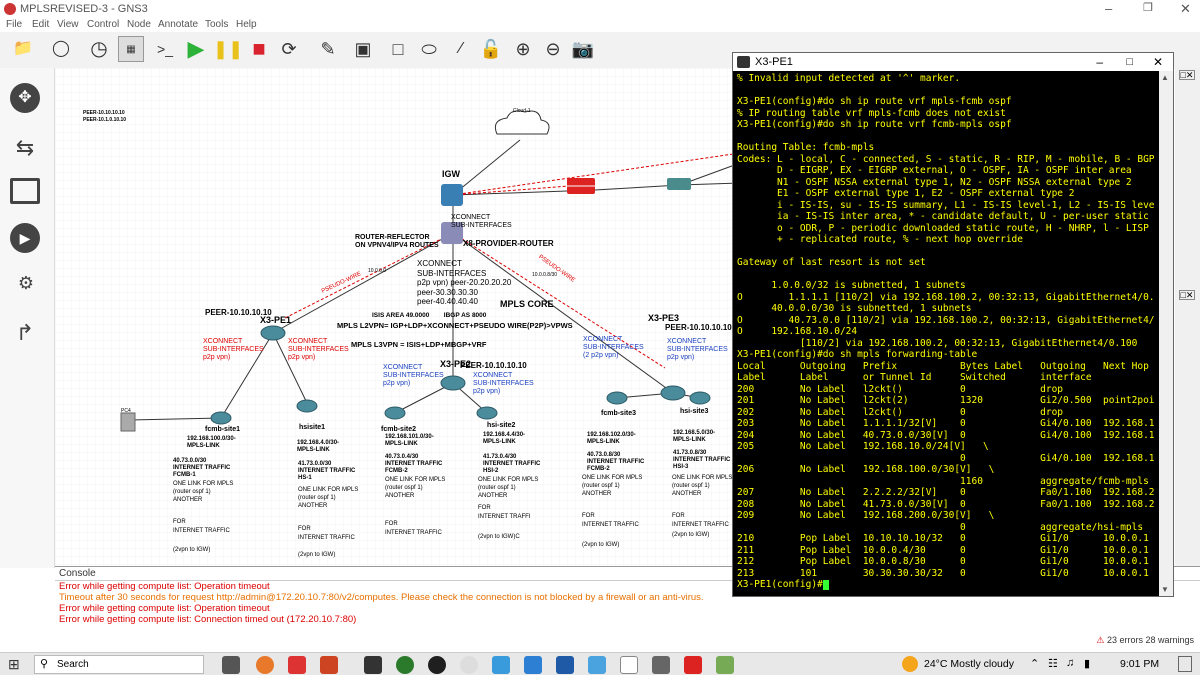 This screenshot has width=1200, height=675. Describe the element at coordinates (211, 442) in the screenshot. I see `label-fcmb1-net: 192.168.100.0/30- MPLS-LINK` at that location.